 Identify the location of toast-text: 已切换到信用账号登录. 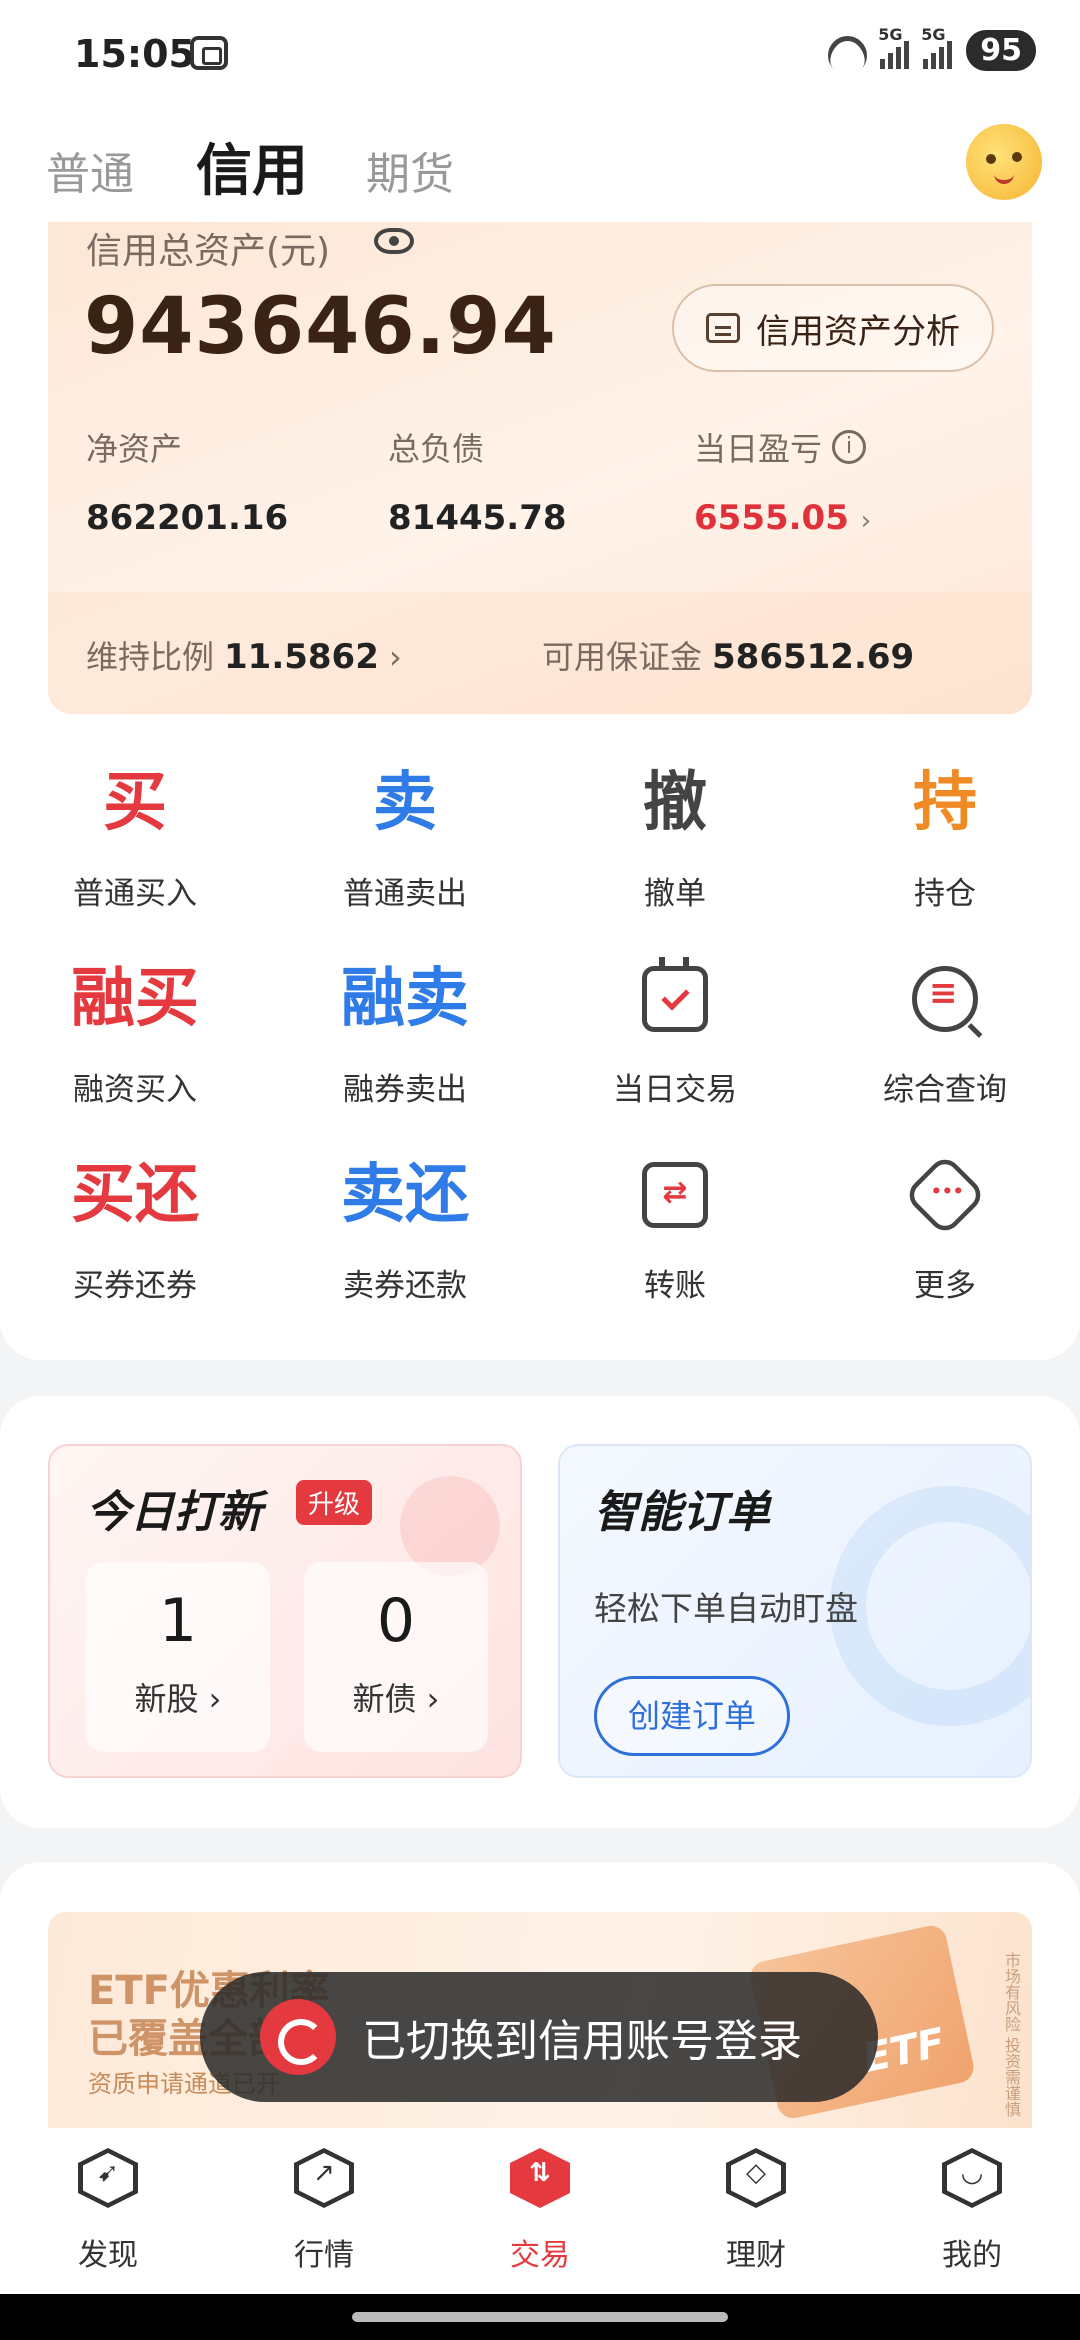
(582, 2041).